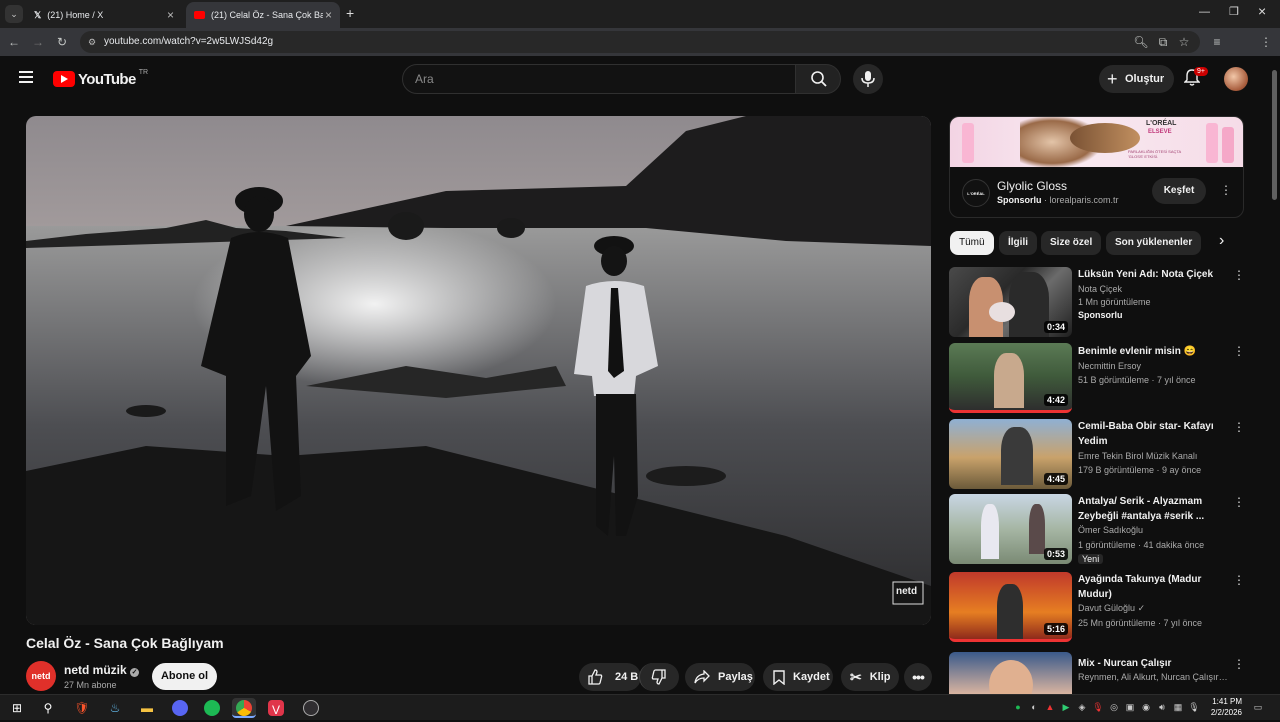  I want to click on account-avatar, so click(1236, 79).